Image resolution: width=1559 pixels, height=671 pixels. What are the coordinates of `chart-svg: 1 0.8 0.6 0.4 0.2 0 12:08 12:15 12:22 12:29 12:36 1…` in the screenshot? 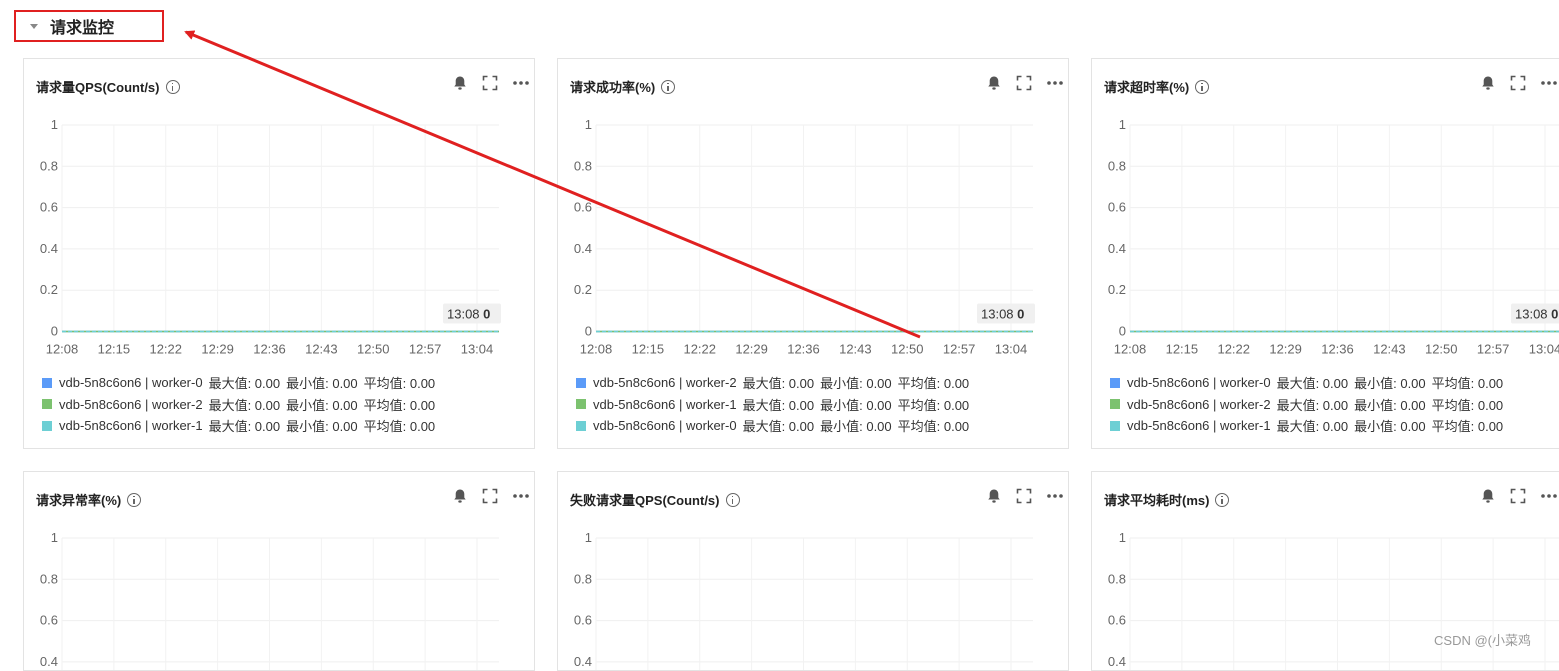 It's located at (270, 237).